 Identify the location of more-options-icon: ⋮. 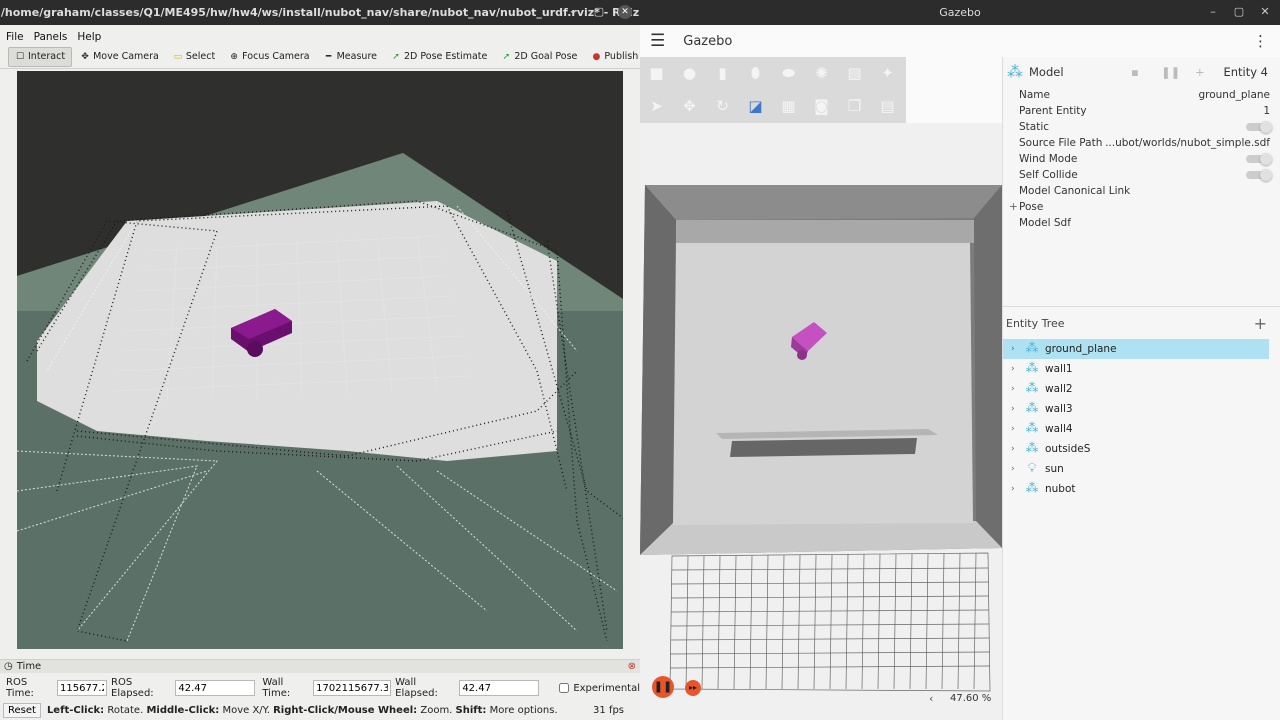
(1260, 41).